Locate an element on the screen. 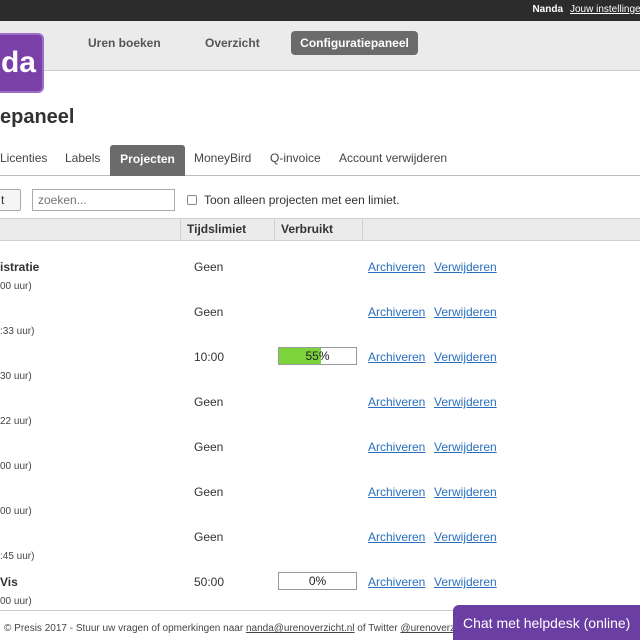 This screenshot has height=640, width=640. tab-projecten: Projecten is located at coordinates (147, 160).